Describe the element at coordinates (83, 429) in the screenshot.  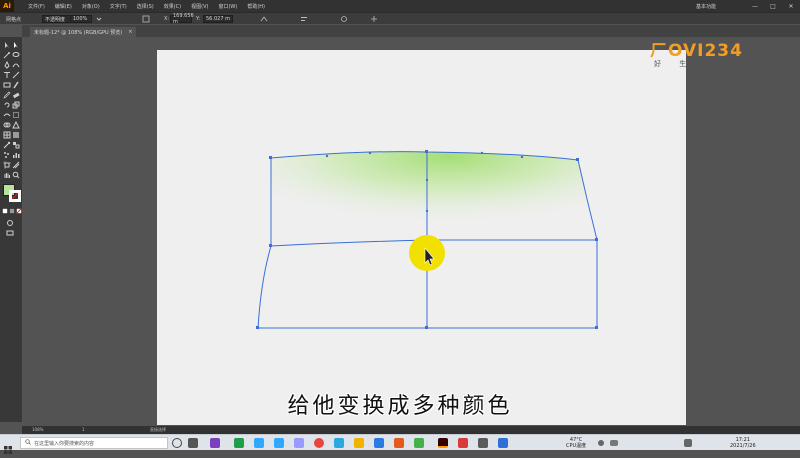
I see `artboard-number: 1` at that location.